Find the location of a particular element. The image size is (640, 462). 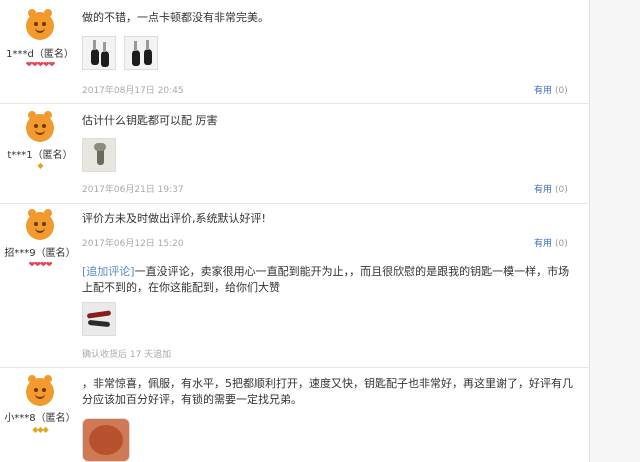

review-text: 评价方未及时做出评价,系统默认好评! is located at coordinates (174, 218).